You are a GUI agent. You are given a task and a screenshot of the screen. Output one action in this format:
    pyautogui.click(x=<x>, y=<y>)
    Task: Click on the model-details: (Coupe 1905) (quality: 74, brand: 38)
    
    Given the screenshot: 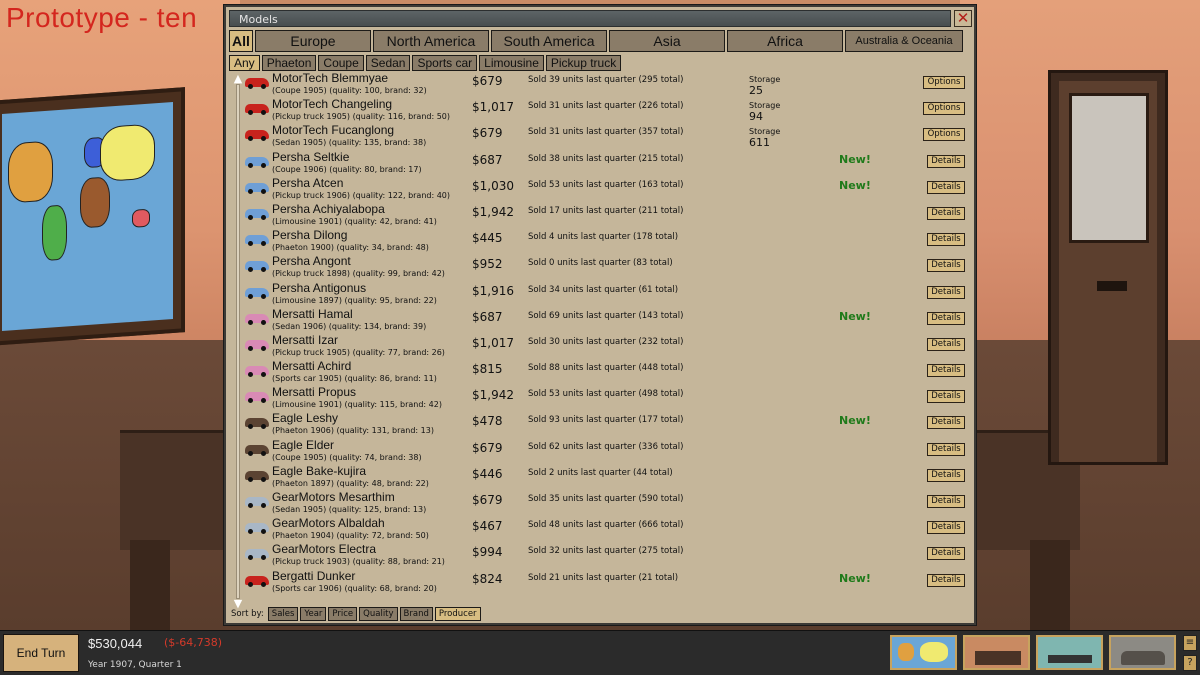 What is the action you would take?
    pyautogui.click(x=347, y=457)
    